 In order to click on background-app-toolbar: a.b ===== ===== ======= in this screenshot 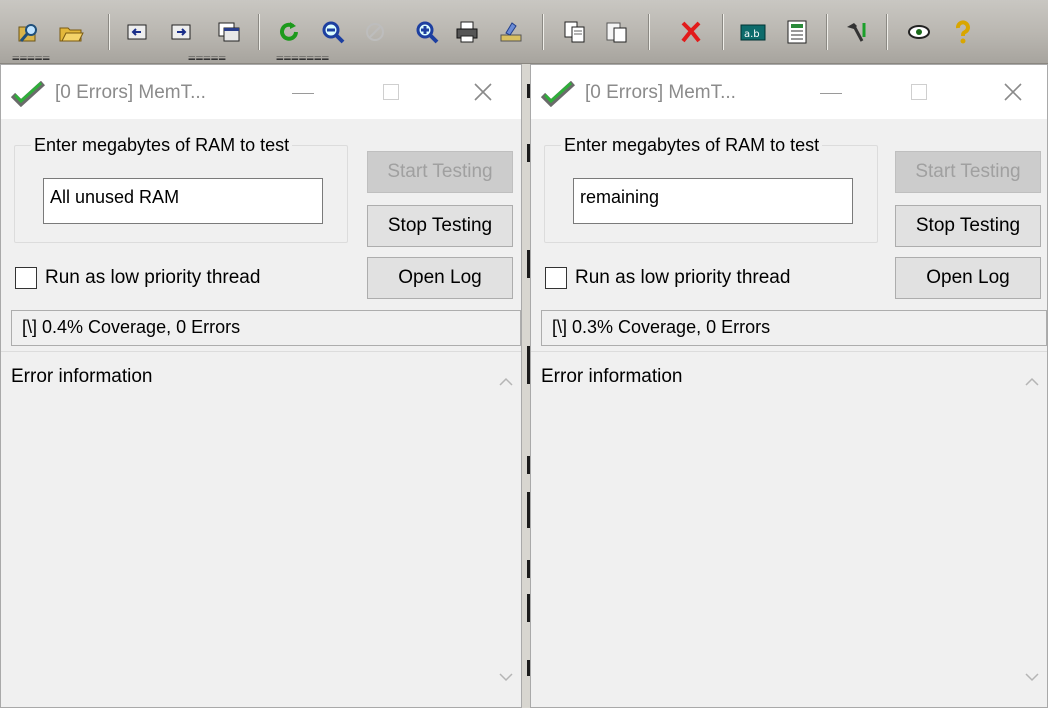, I will do `click(524, 32)`.